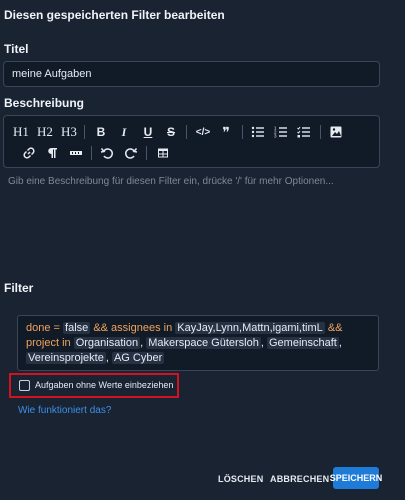 This screenshot has width=405, height=500. I want to click on bold-button: B, so click(101, 132).